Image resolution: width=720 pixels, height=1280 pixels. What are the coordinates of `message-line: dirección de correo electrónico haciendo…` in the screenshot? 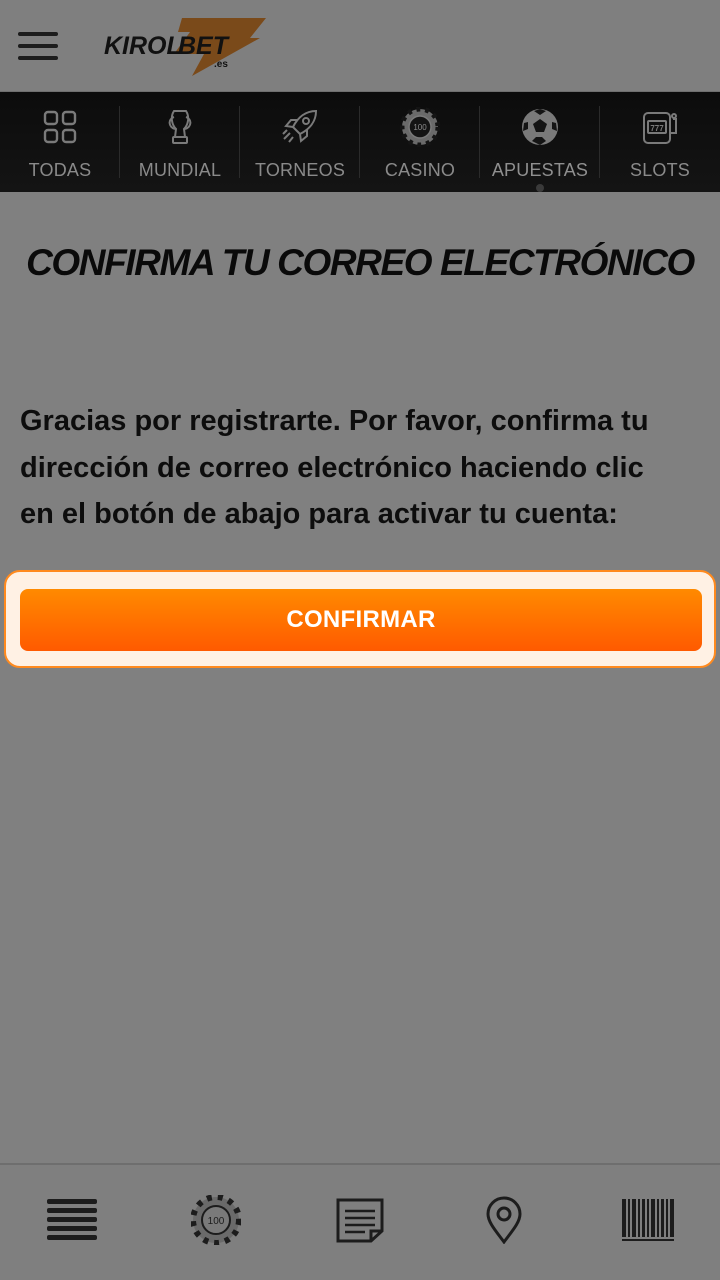 It's located at (332, 467).